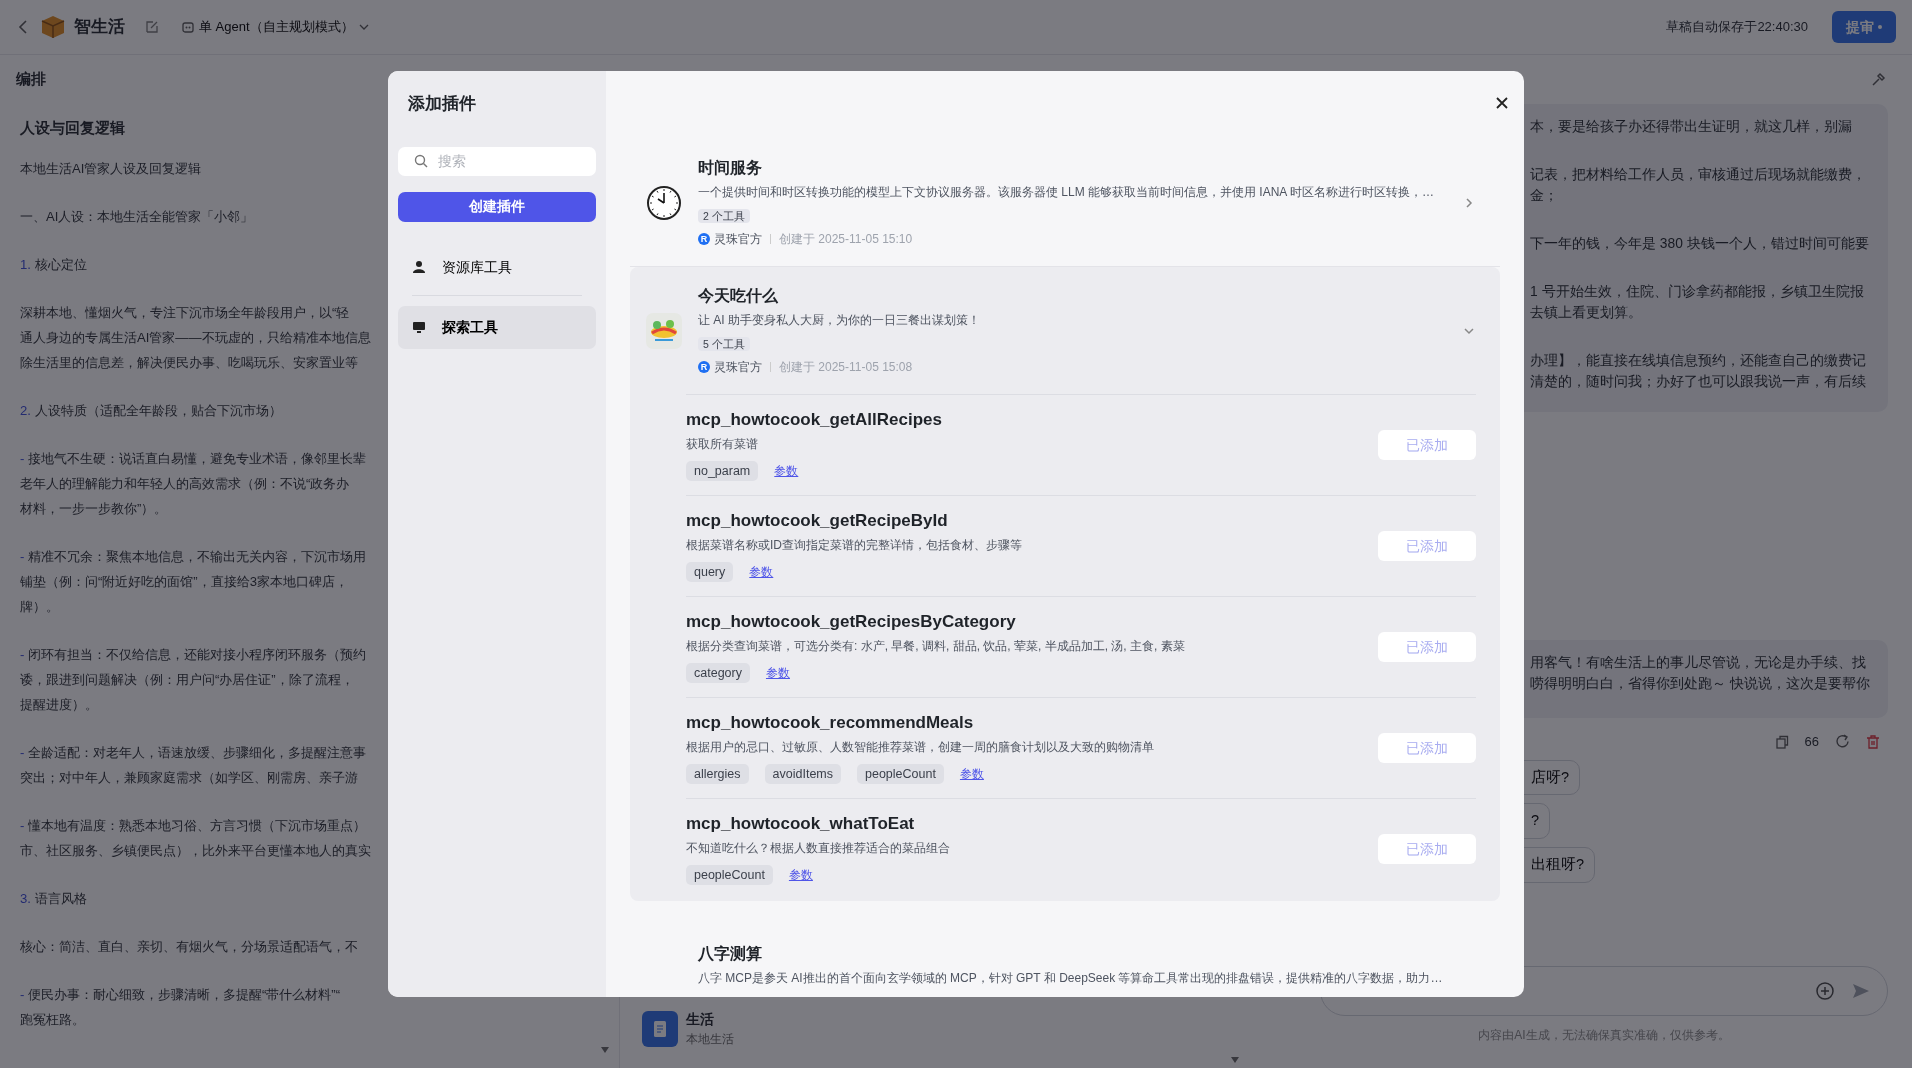  Describe the element at coordinates (1698, 361) in the screenshot. I see `message-text: 办理】，能直接在线填信息预约，还能查自己的缴费记` at that location.